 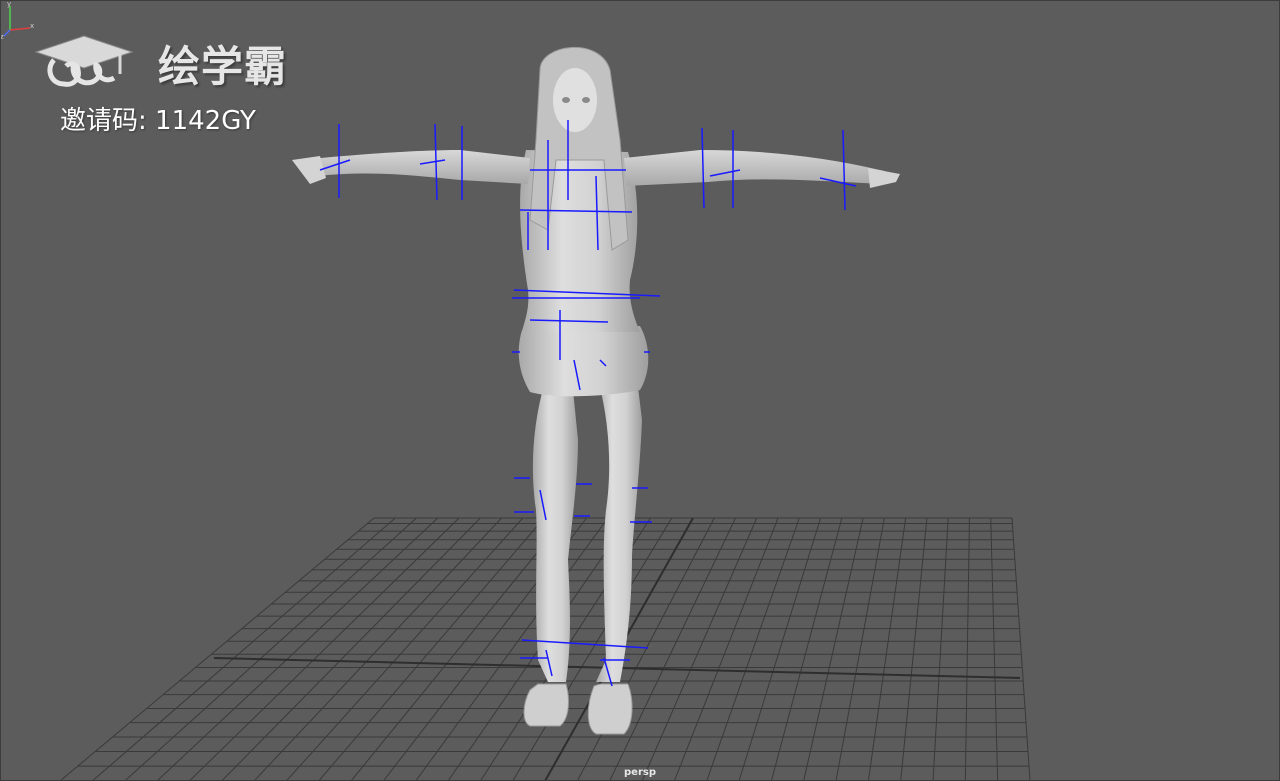 I want to click on graduation-cap-cloud-icon, so click(x=84, y=62).